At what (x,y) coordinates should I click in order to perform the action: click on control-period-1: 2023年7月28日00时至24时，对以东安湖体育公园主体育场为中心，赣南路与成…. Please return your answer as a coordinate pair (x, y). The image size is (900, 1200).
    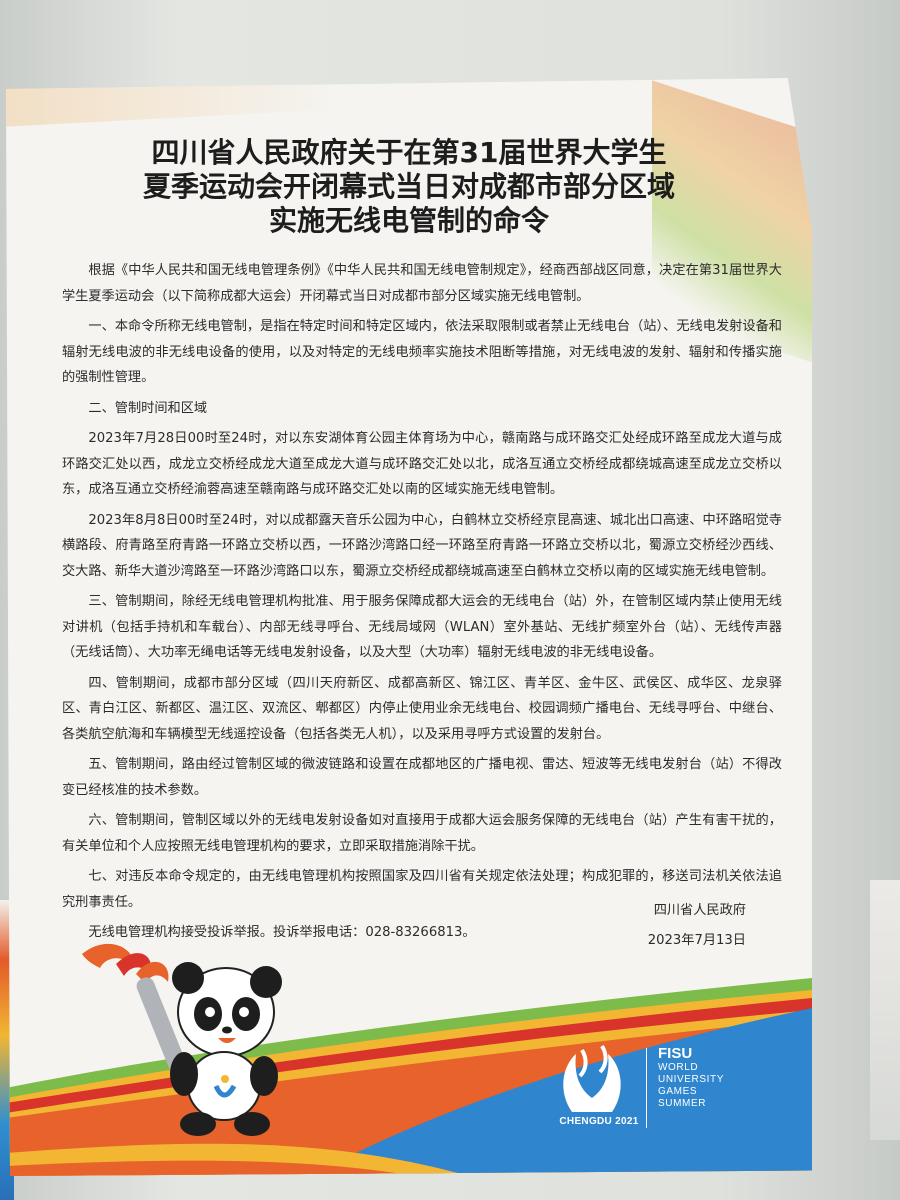
    Looking at the image, I should click on (422, 464).